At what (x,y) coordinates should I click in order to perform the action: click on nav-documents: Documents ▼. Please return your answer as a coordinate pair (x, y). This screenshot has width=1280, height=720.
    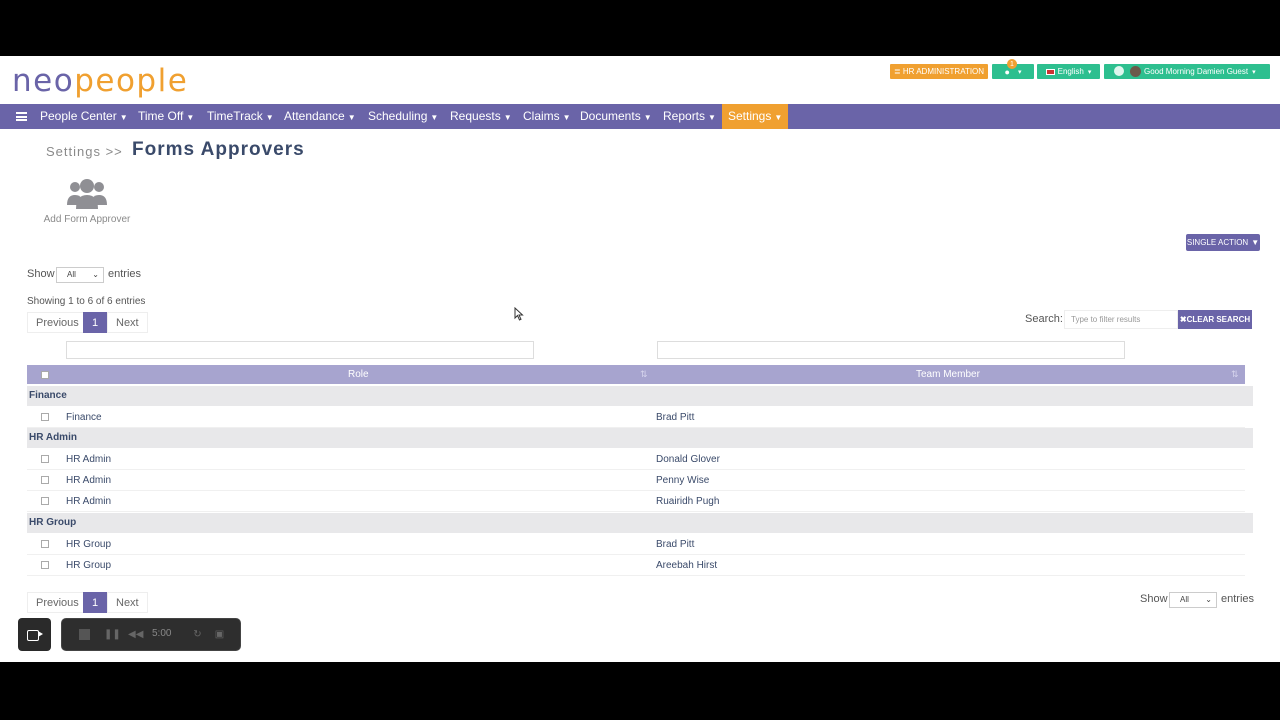
    Looking at the image, I should click on (616, 116).